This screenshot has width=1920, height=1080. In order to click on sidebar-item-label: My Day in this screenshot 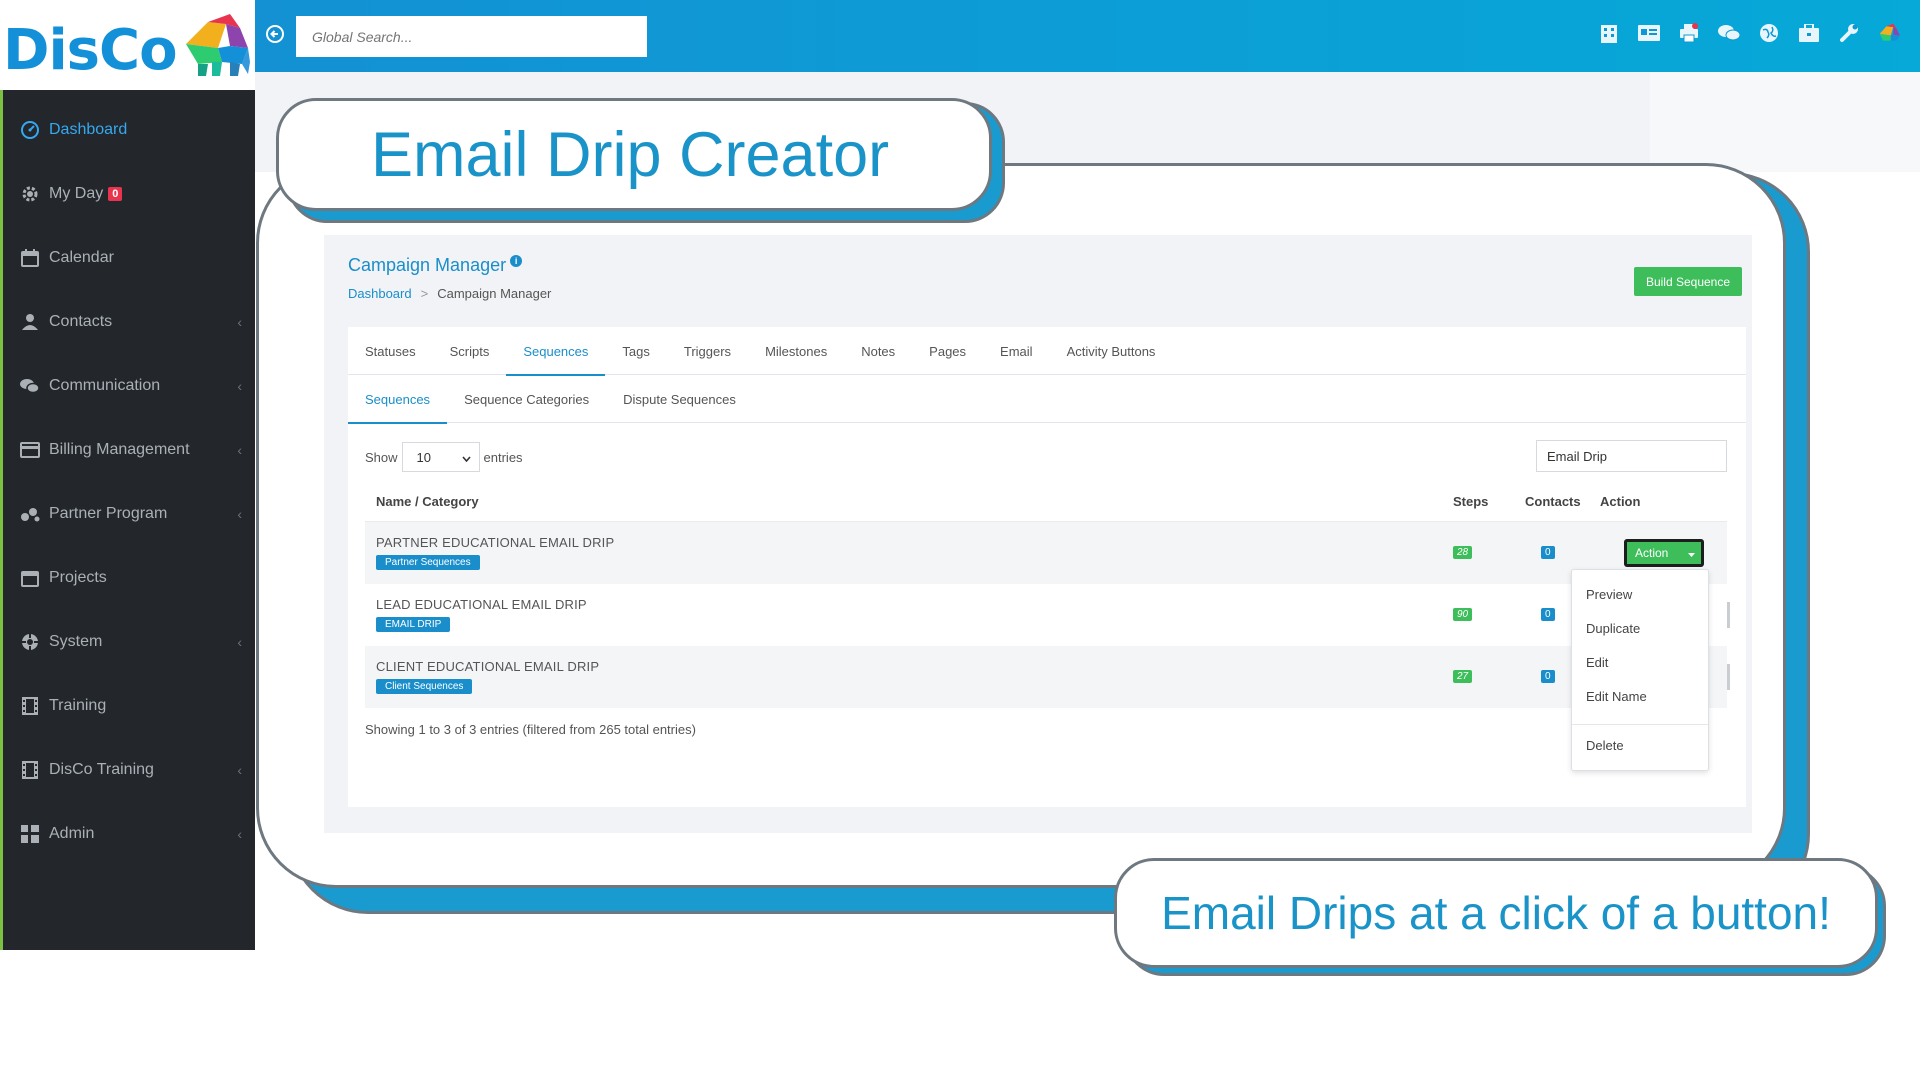, I will do `click(76, 193)`.